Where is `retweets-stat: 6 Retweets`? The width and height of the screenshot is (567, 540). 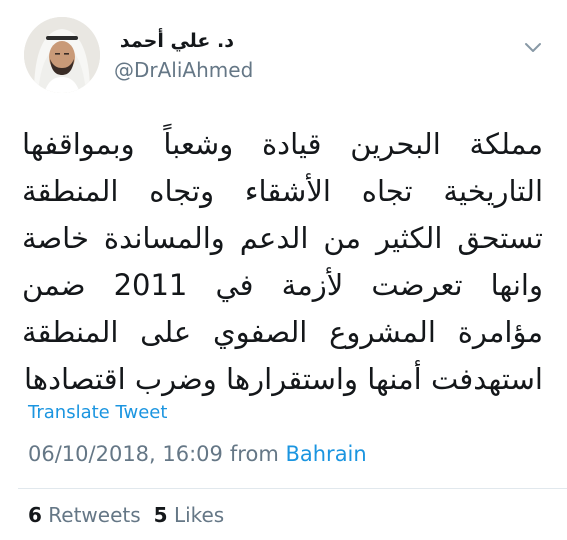
retweets-stat: 6 Retweets is located at coordinates (84, 515).